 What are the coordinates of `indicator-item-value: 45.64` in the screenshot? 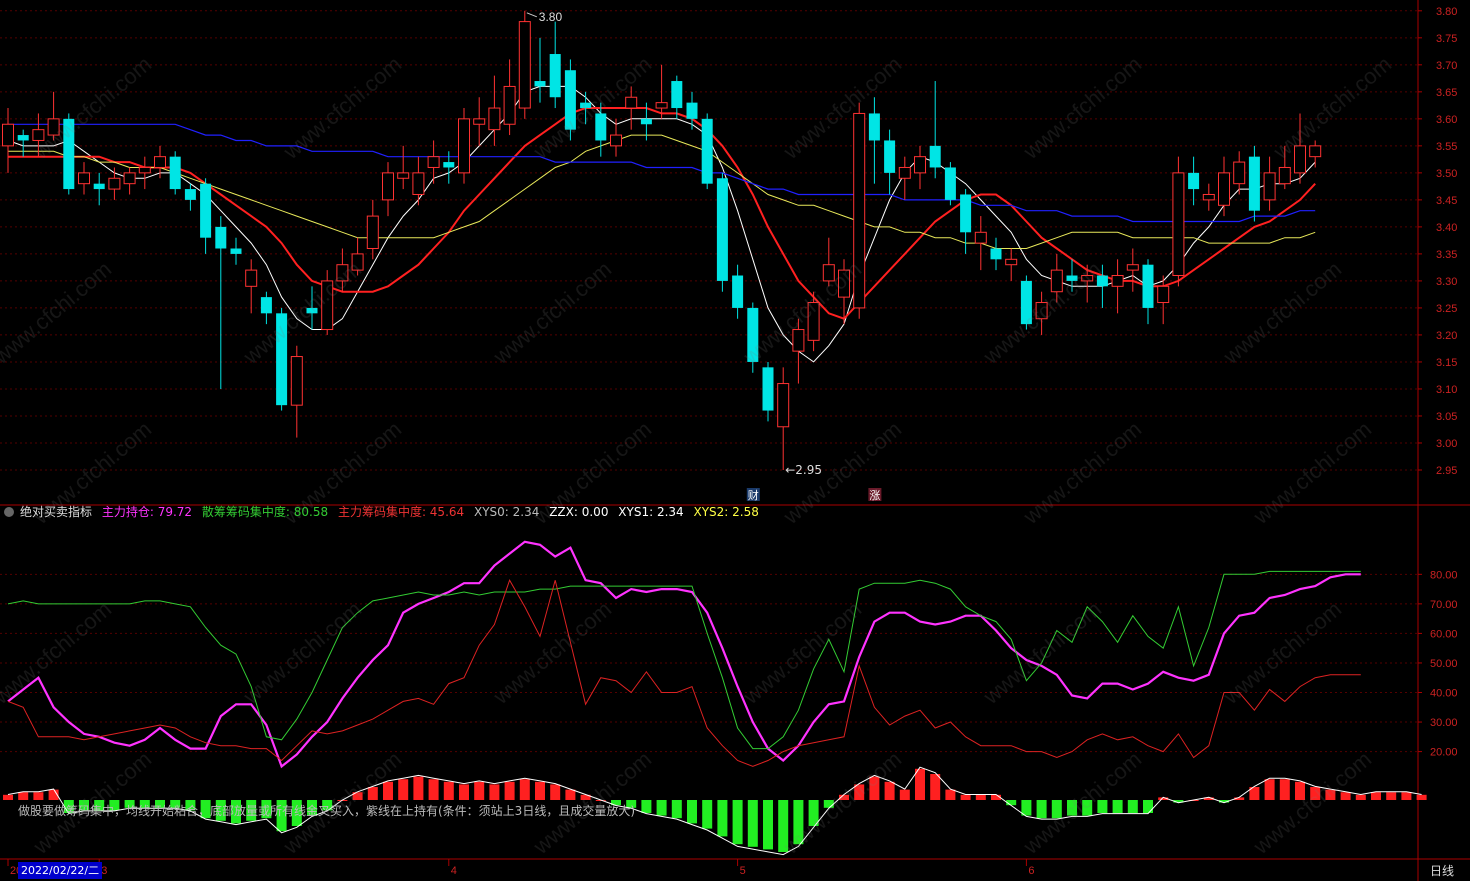 It's located at (447, 512).